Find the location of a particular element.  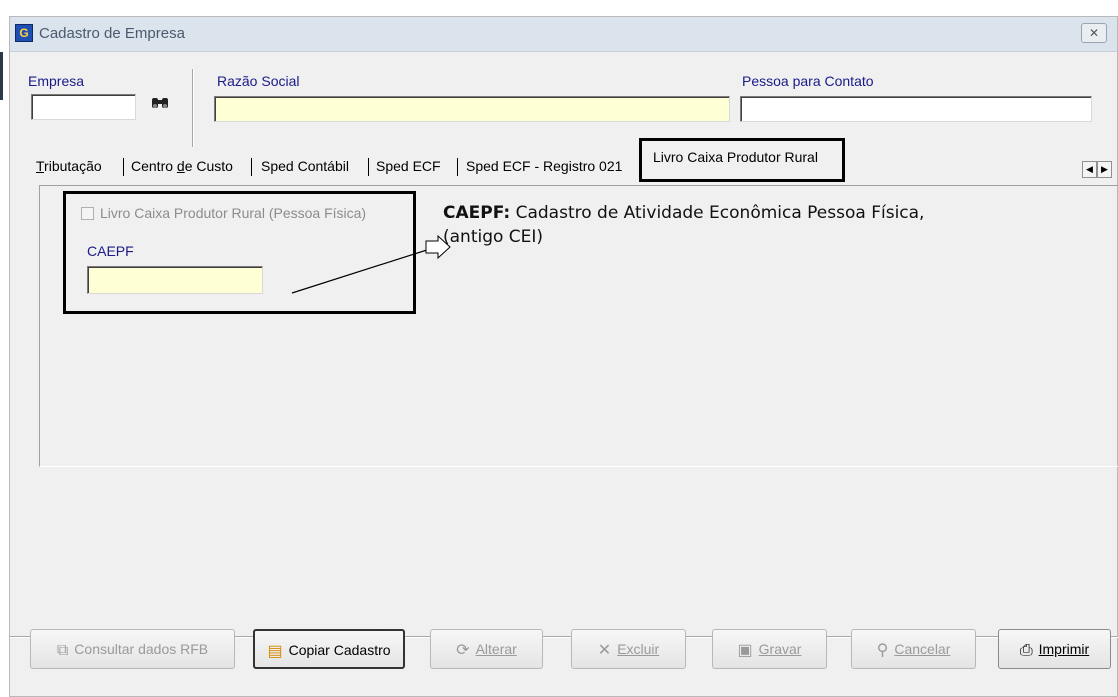

app-logo-icon: G is located at coordinates (24, 33).